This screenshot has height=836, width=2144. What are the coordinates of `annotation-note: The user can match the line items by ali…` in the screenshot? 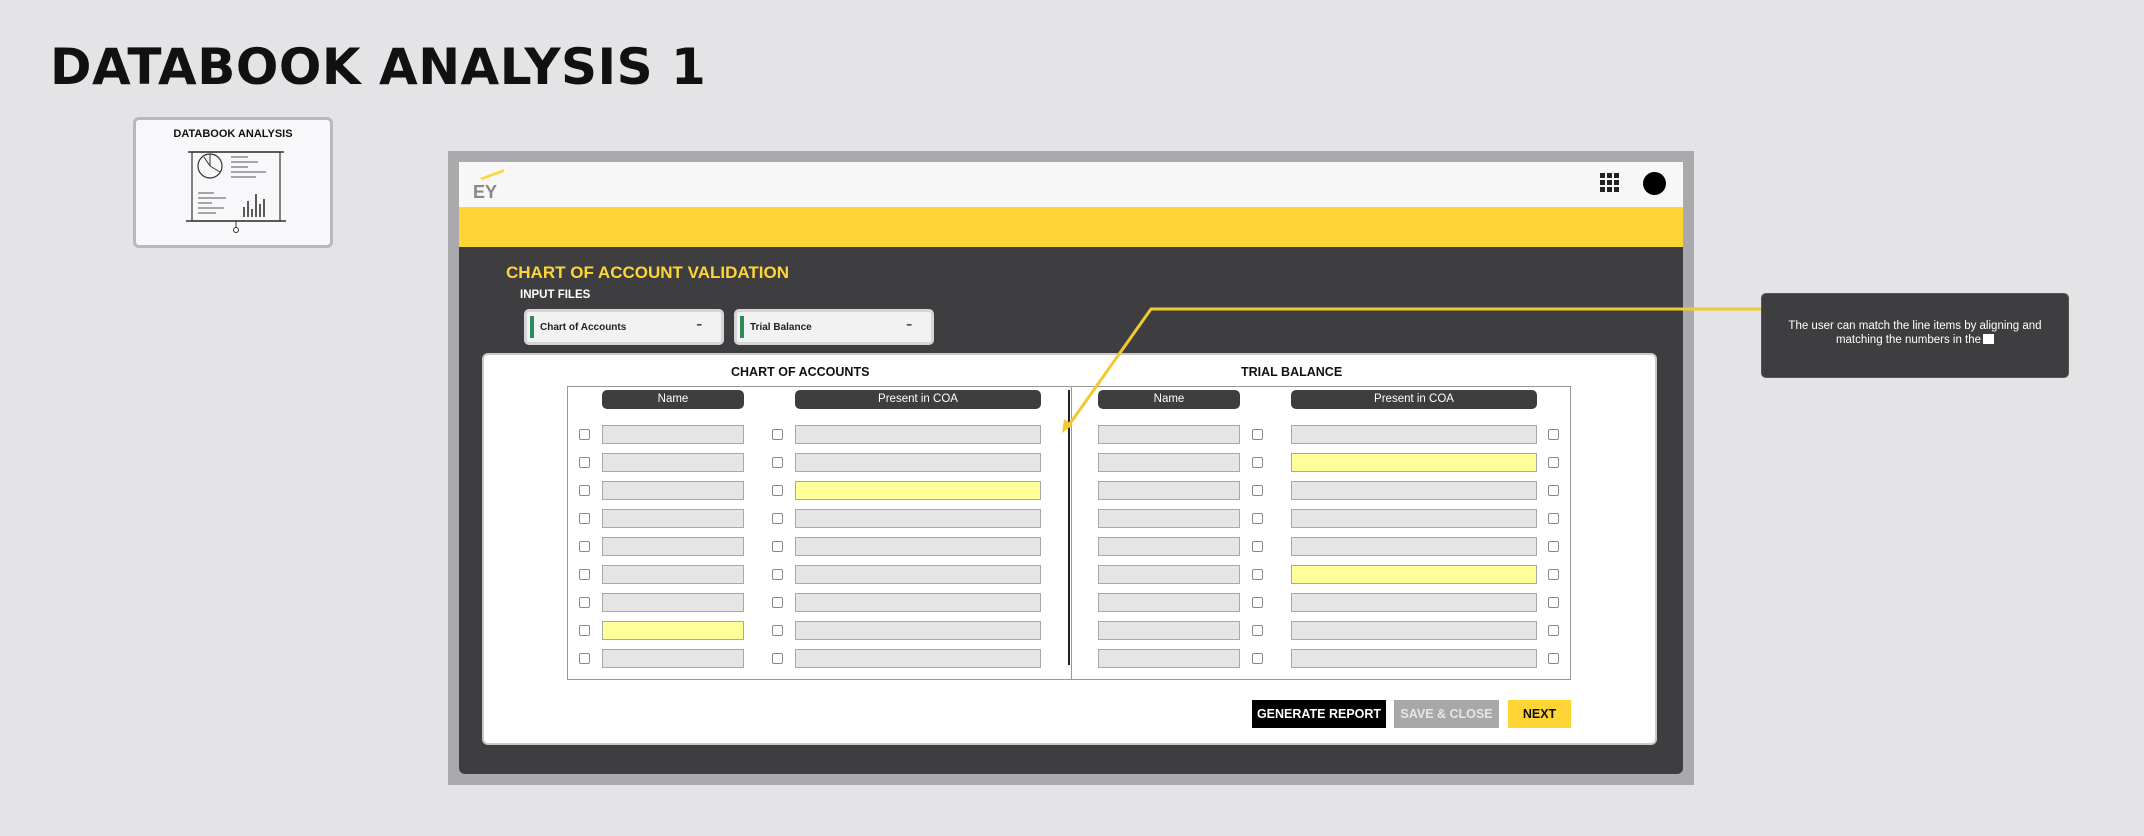 It's located at (1915, 335).